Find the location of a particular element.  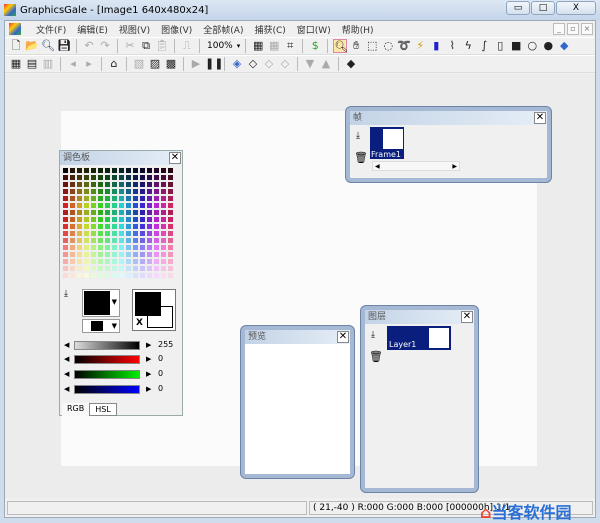

blue-slider is located at coordinates (107, 389).